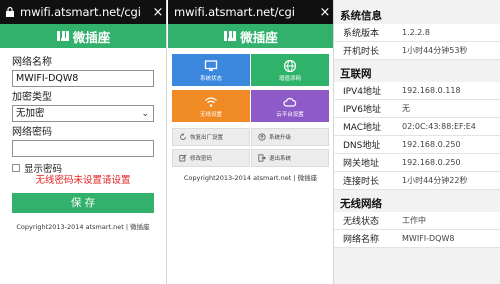 Image resolution: width=500 pixels, height=284 pixels. I want to click on tile-wireless-settings: 无线设置, so click(211, 106).